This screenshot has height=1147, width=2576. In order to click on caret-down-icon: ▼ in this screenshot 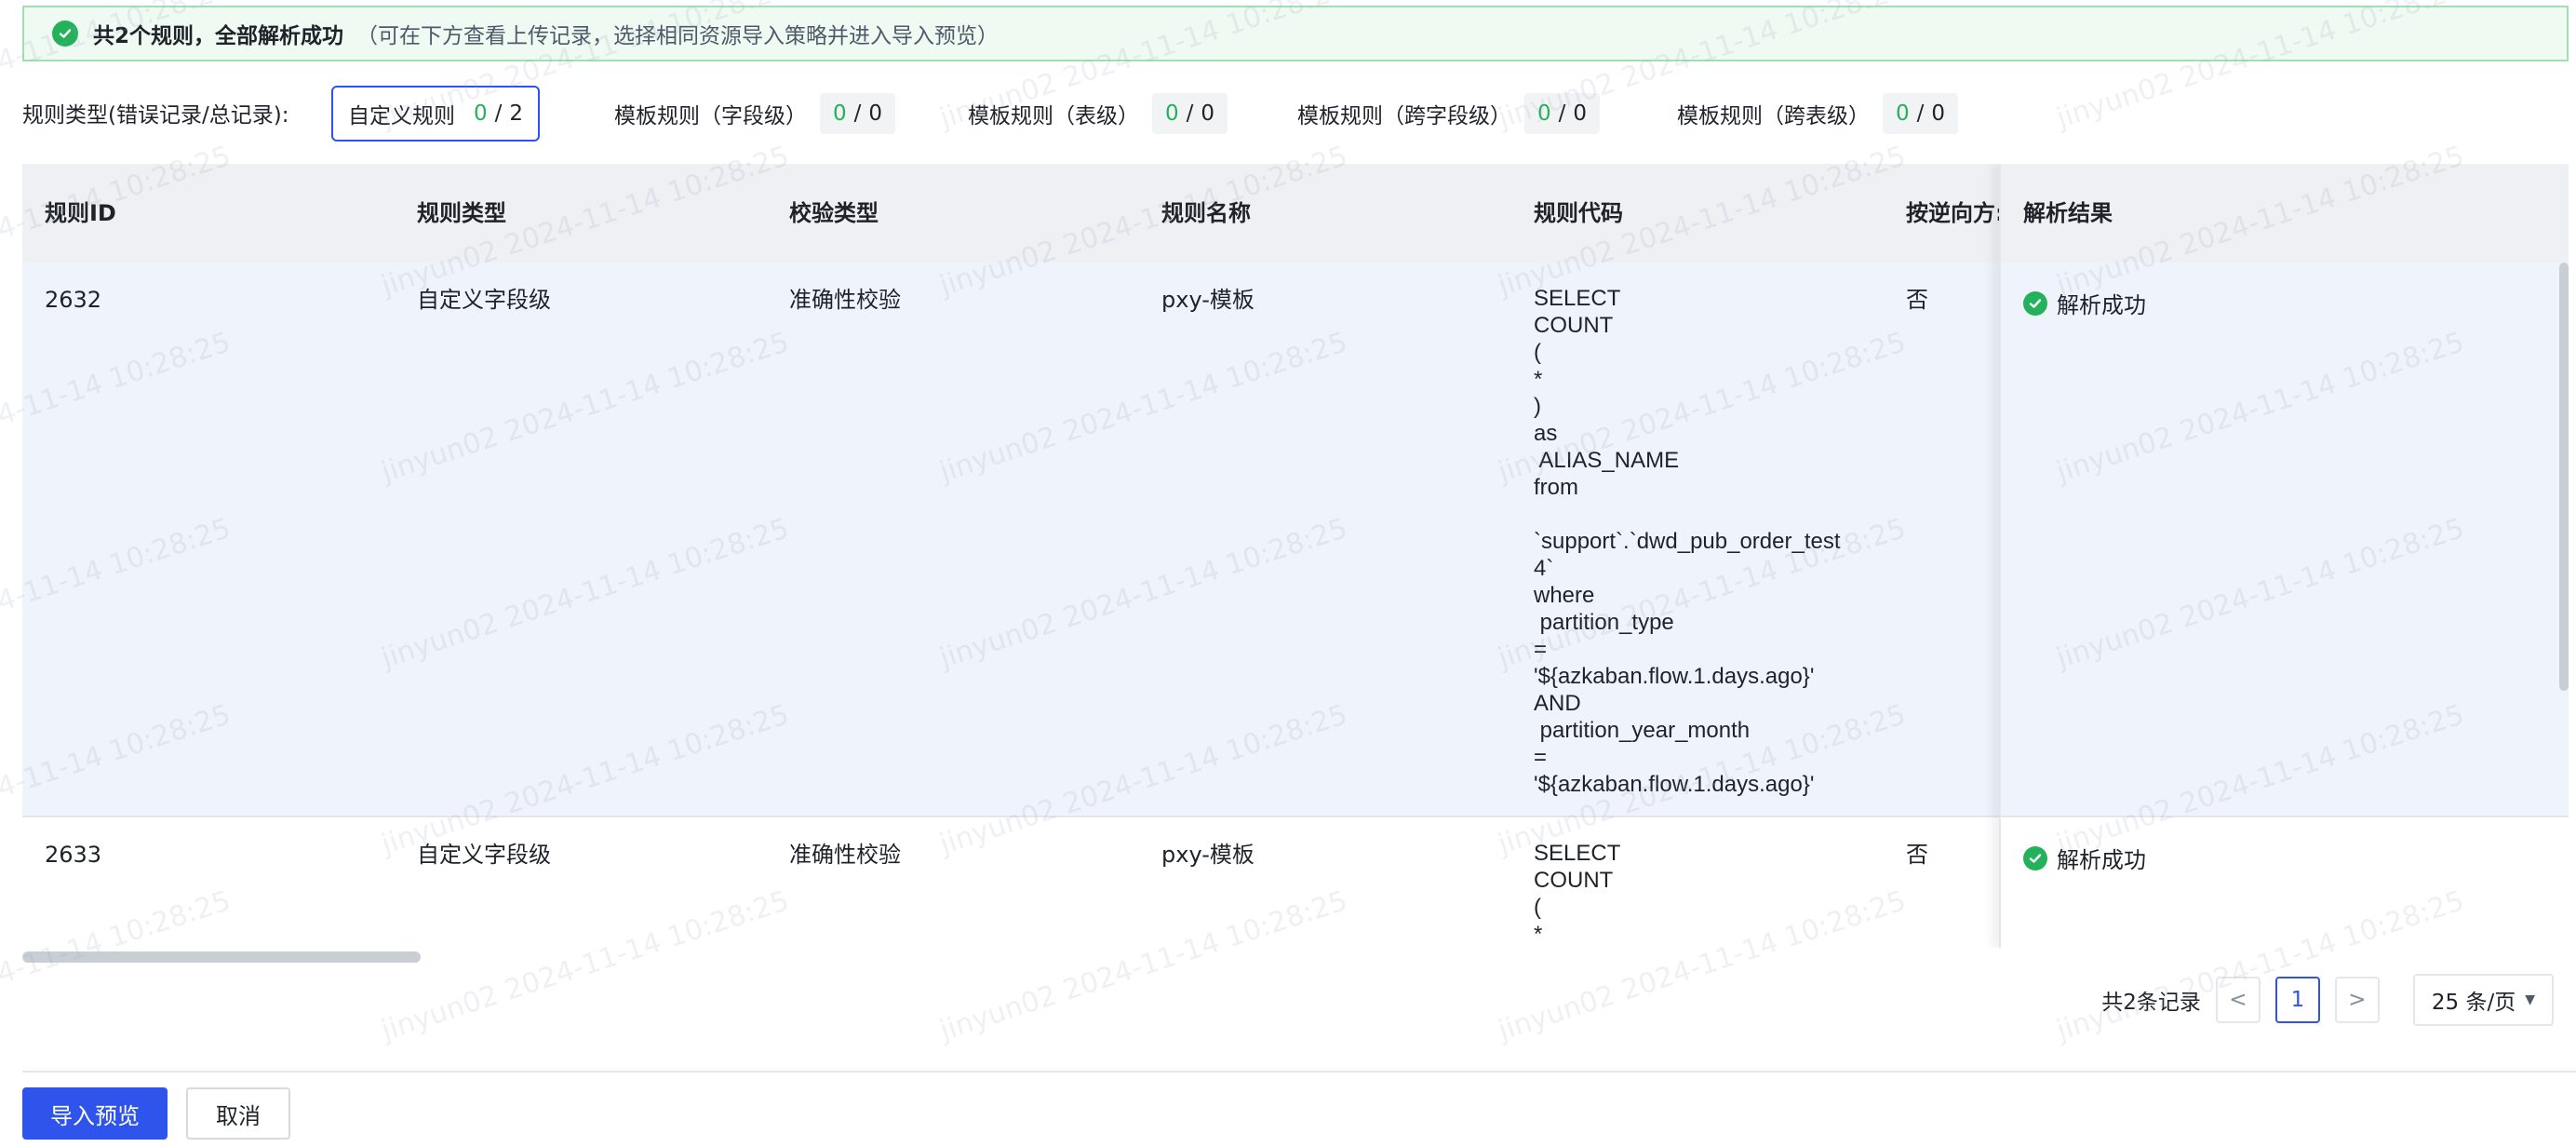, I will do `click(2530, 1000)`.